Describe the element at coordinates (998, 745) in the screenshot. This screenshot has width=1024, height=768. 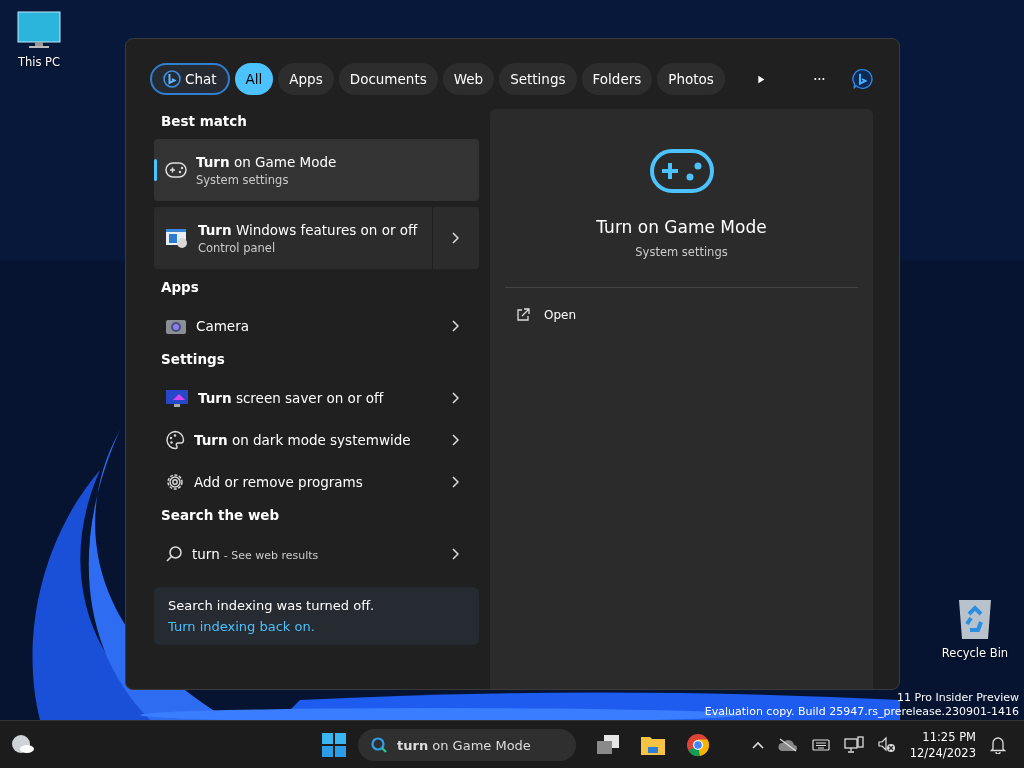
I see `notification-bell-icon` at that location.